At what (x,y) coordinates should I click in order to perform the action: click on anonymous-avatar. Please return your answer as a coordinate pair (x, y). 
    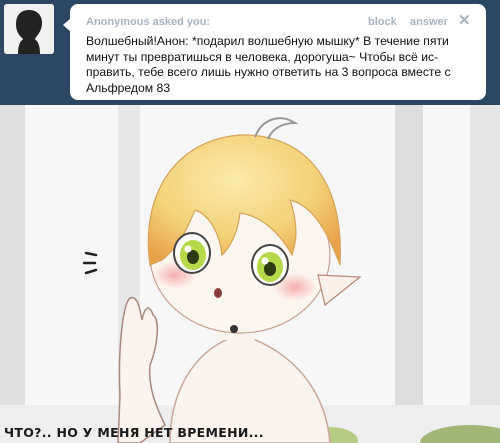
    Looking at the image, I should click on (29, 29).